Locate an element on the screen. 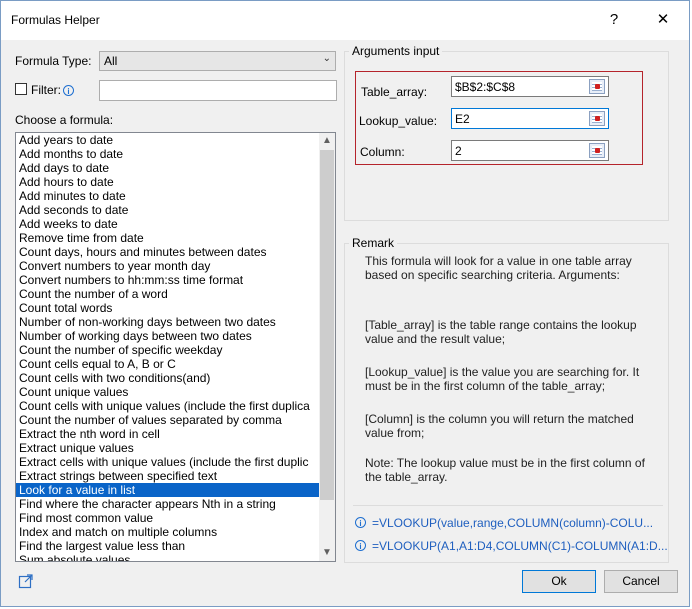 Image resolution: width=692 pixels, height=609 pixels. lookup-value-value: E2 is located at coordinates (462, 119).